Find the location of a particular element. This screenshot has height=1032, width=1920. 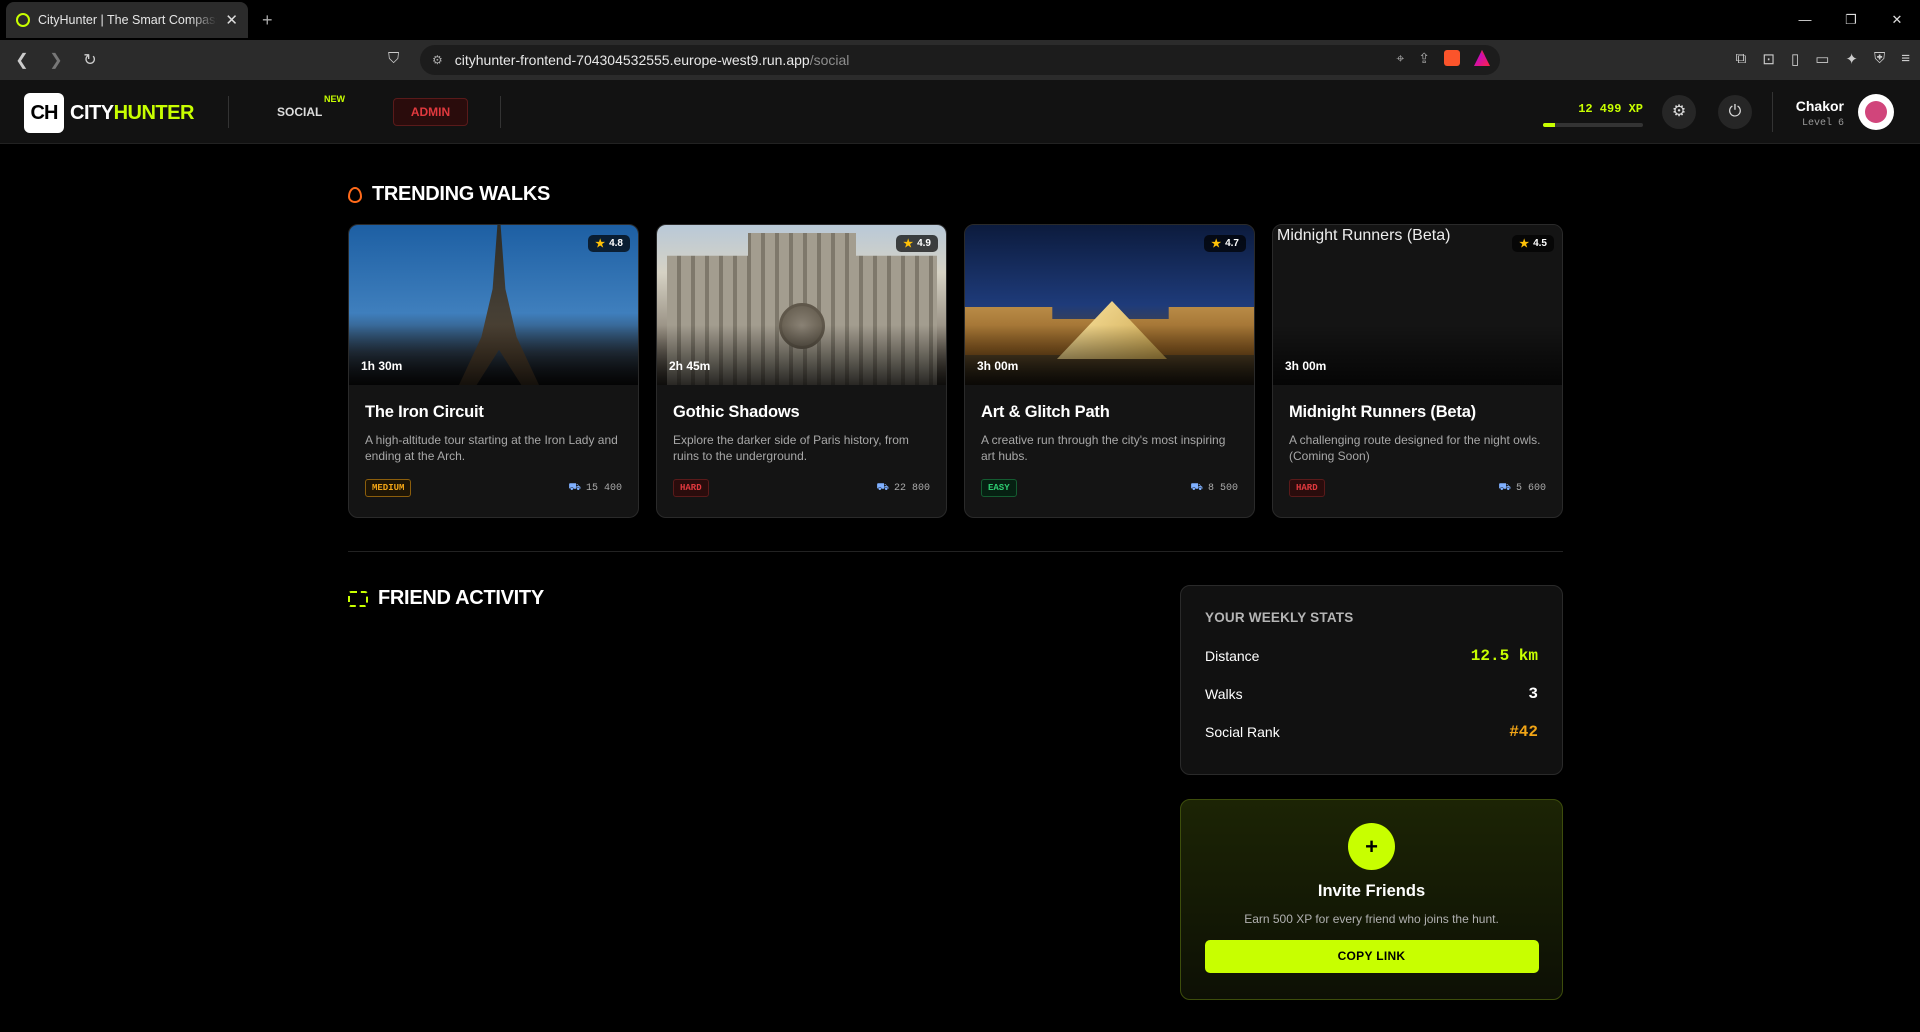

friend-activity-title: FRIEND ACTIVITY is located at coordinates (461, 598).